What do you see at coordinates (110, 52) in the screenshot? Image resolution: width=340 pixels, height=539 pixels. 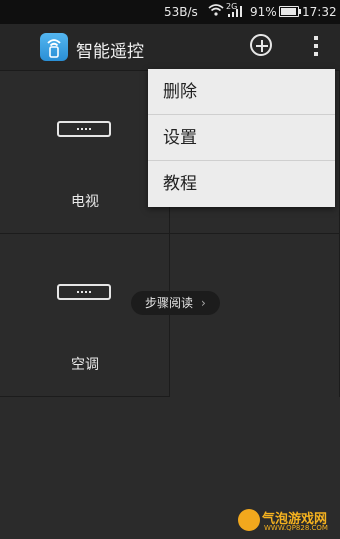 I see `app-title: 智能遥控` at bounding box center [110, 52].